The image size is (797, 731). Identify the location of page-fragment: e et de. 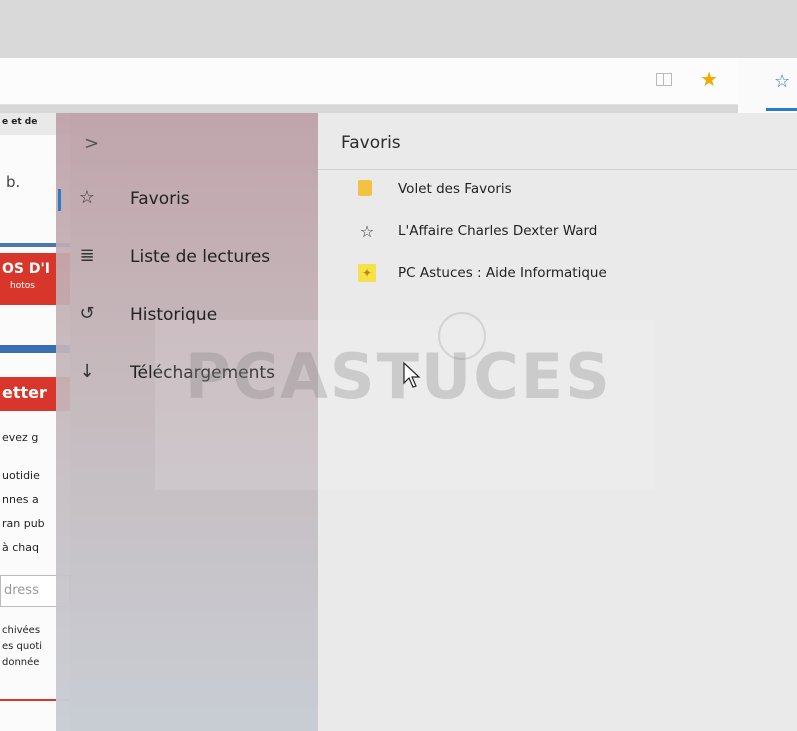
(20, 122).